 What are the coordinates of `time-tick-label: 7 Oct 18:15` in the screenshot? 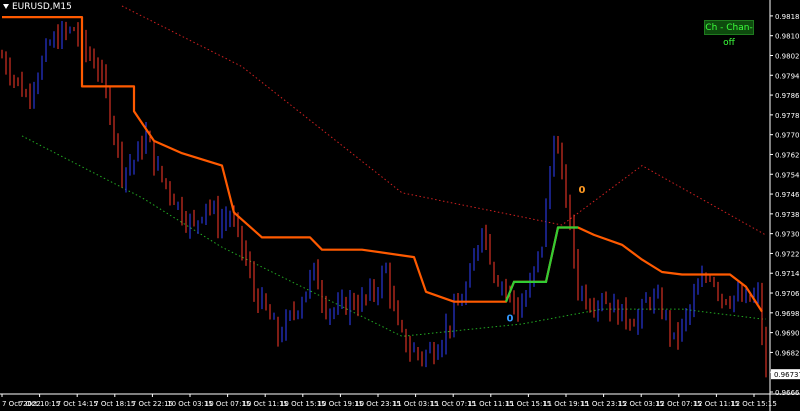 It's located at (114, 404).